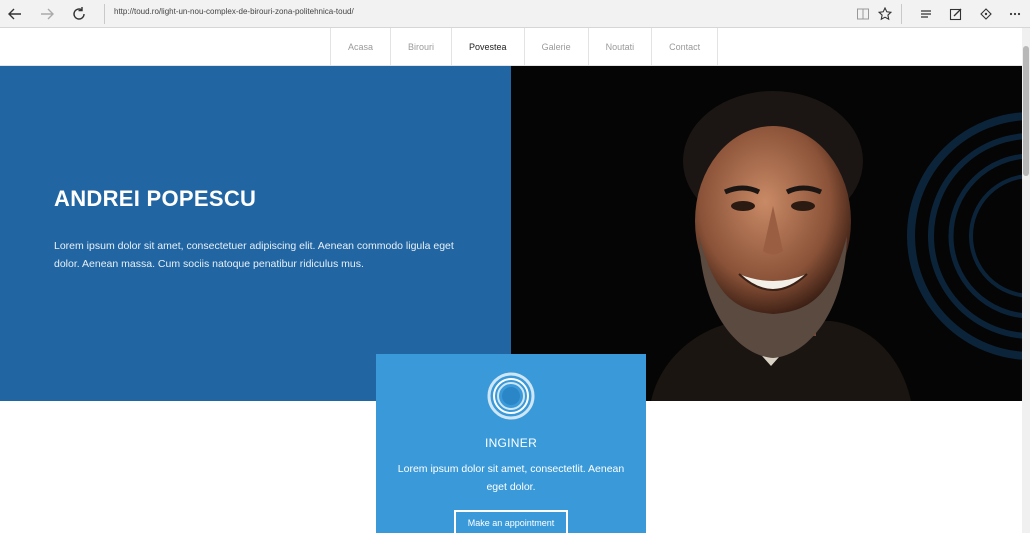  I want to click on nav-item-contact: Contact, so click(685, 47).